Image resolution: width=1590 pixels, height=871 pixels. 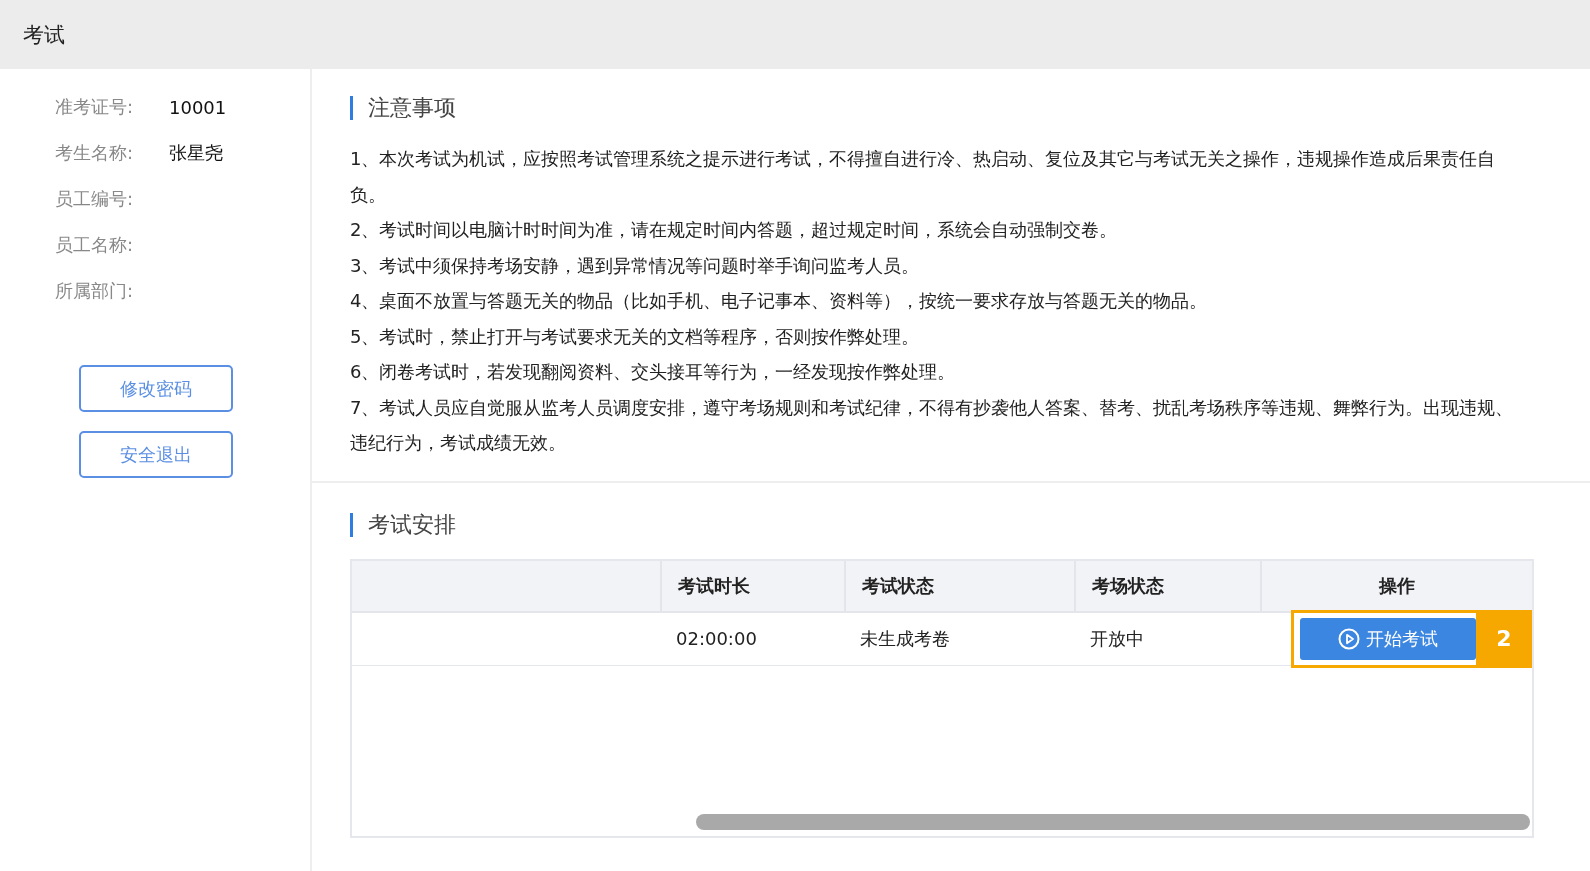 What do you see at coordinates (653, 372) in the screenshot?
I see `notice-item: 6、闭卷考试时，若发现翻阅资料、交头接耳等行为，一经发现按作弊处理。` at bounding box center [653, 372].